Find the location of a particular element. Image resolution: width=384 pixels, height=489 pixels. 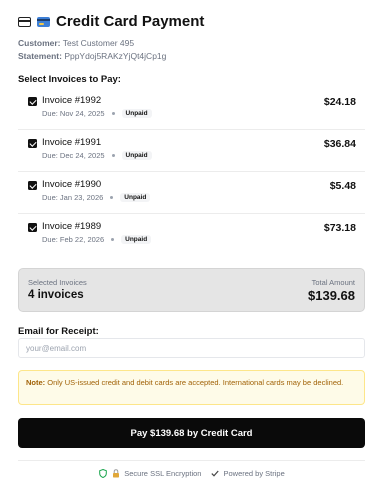

shield-icon is located at coordinates (103, 473).